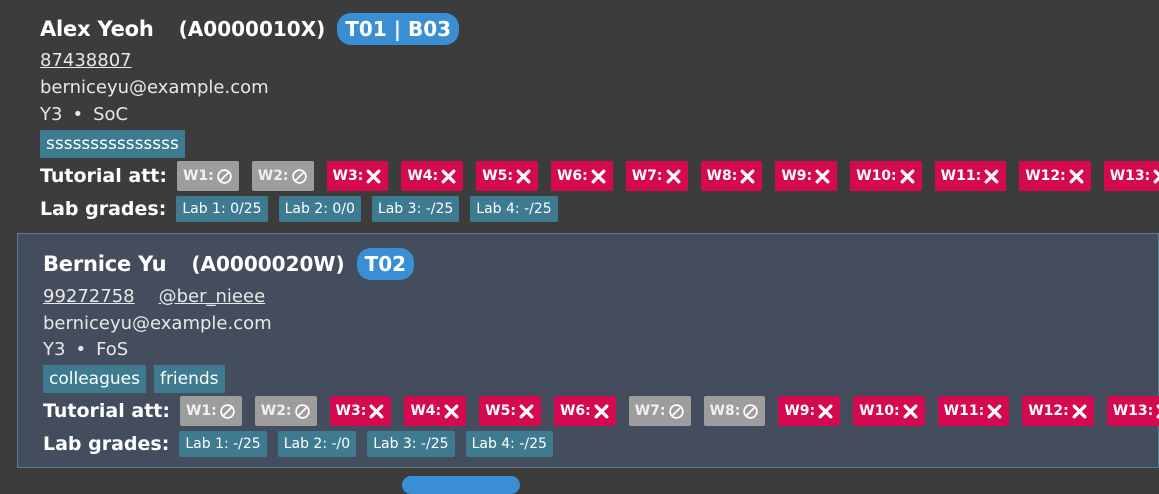 This screenshot has height=494, width=1159. I want to click on group-badge: T01 | B03, so click(398, 29).